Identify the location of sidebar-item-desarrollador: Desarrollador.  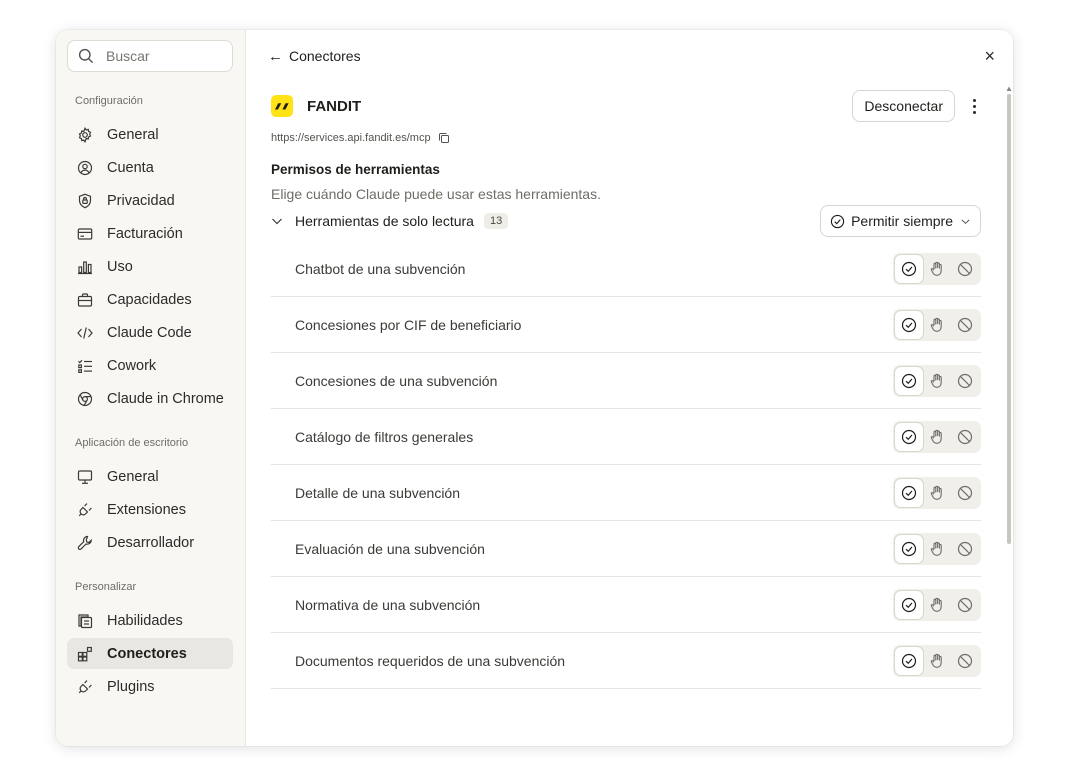
(150, 542).